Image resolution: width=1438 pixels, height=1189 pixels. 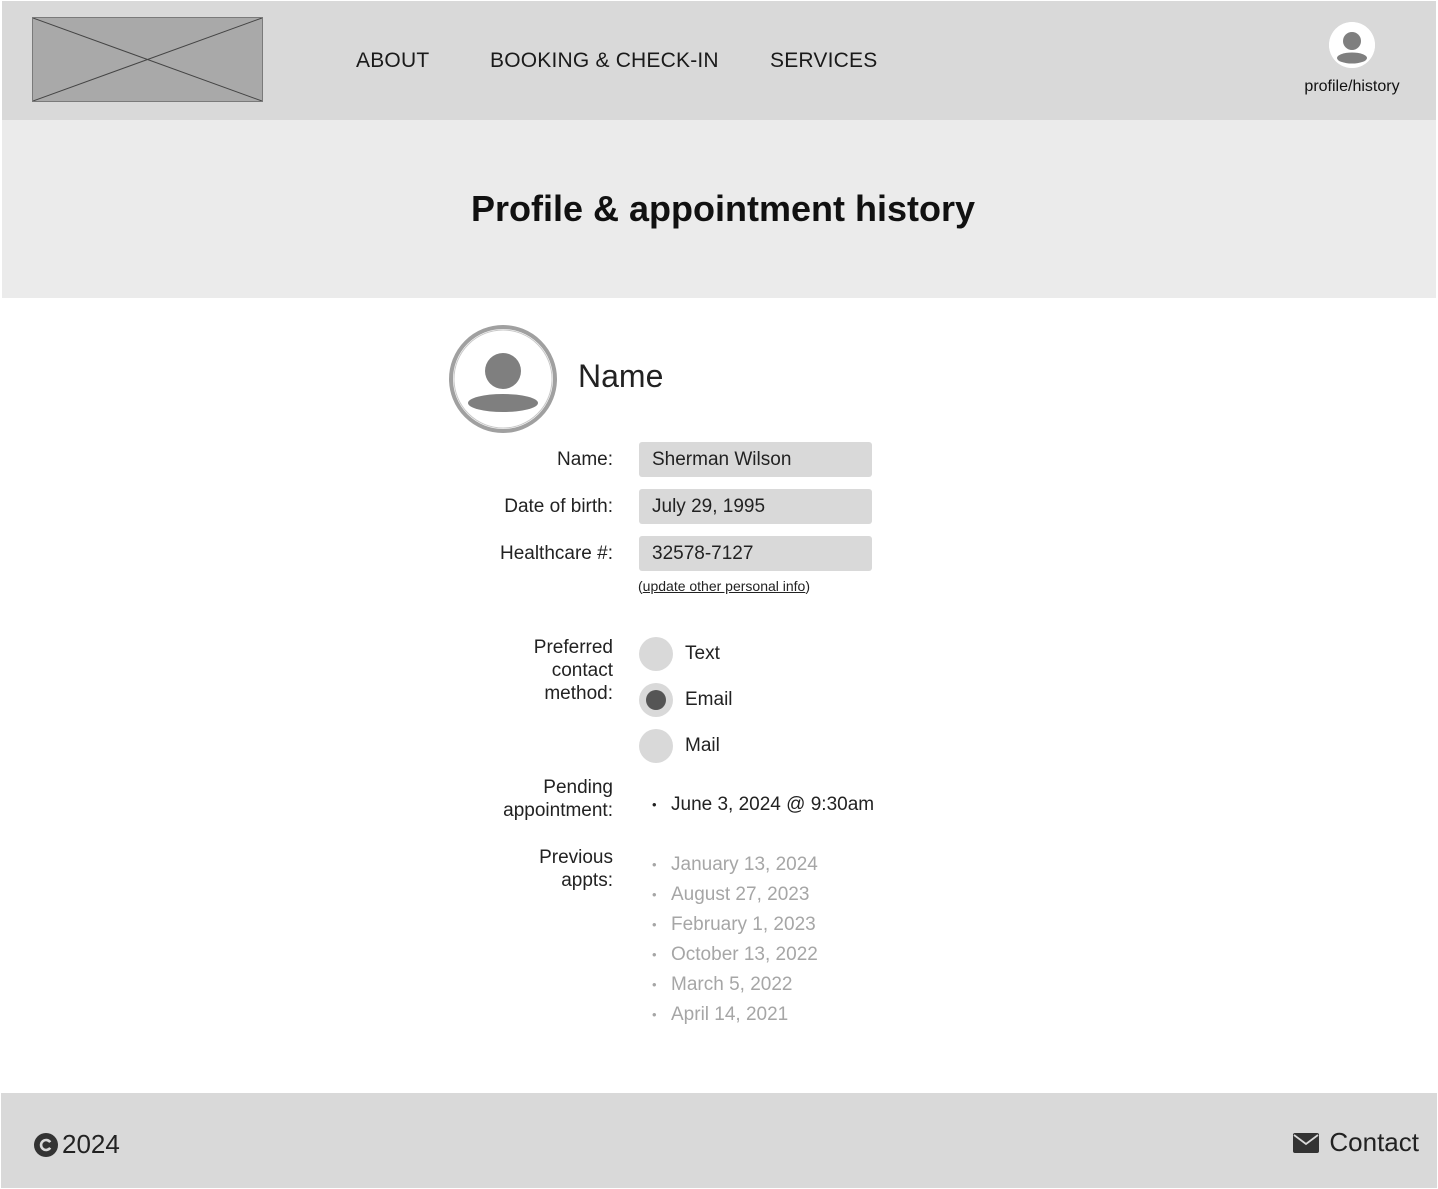 What do you see at coordinates (656, 700) in the screenshot?
I see `radio-email-button` at bounding box center [656, 700].